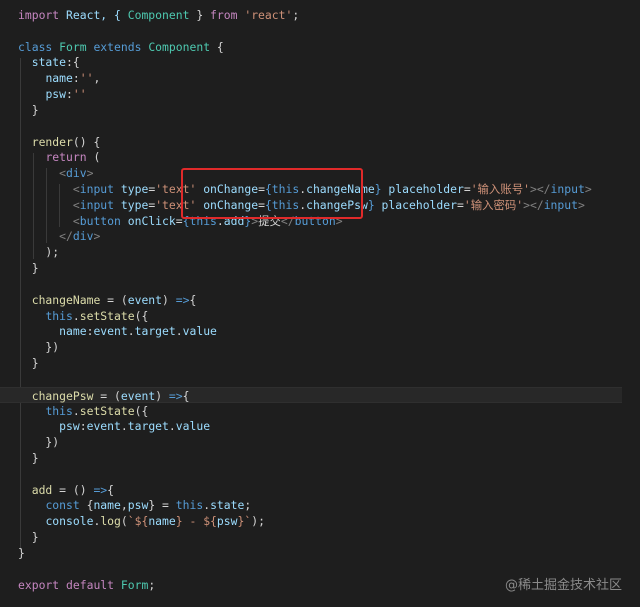  Describe the element at coordinates (117, 46) in the screenshot. I see `code-token: extends` at that location.